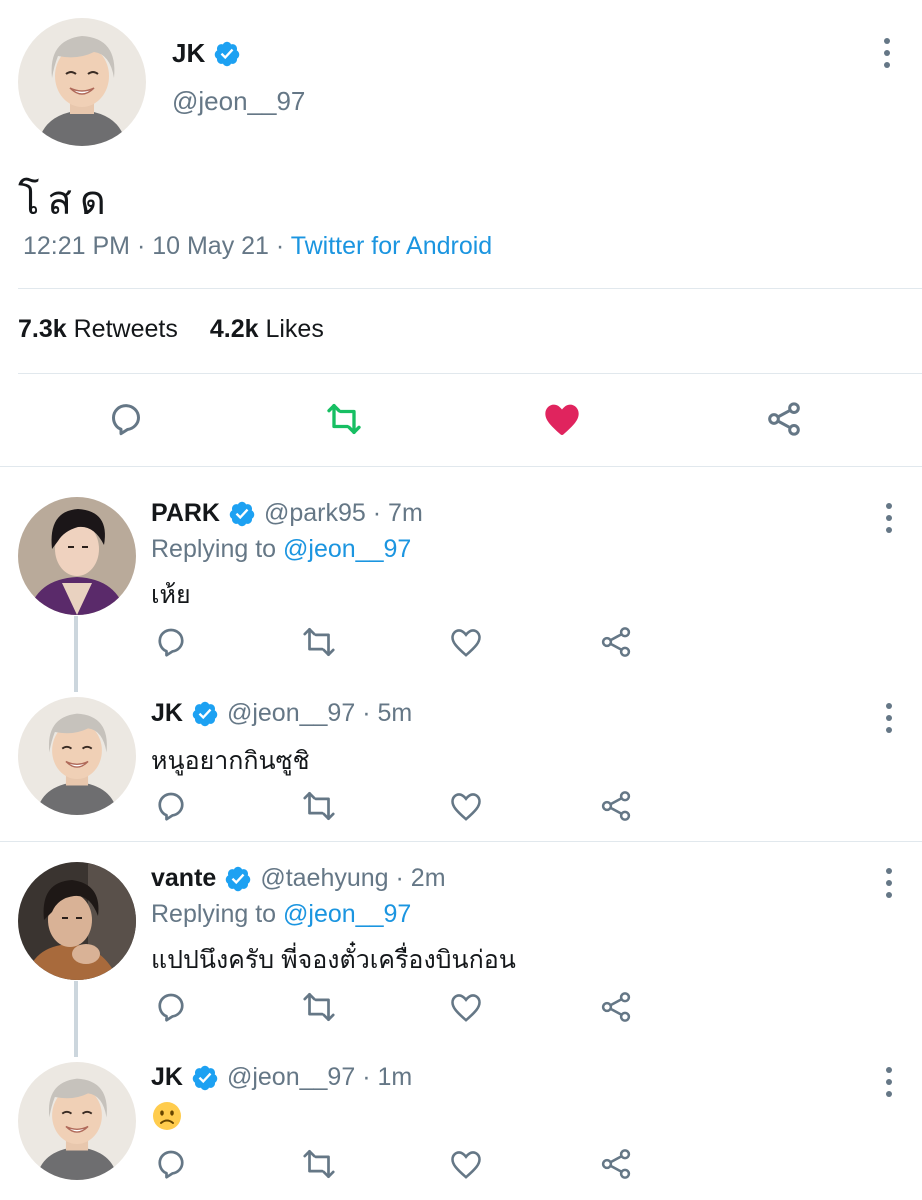 This screenshot has width=922, height=1200. I want to click on likes-label: Likes, so click(294, 329).